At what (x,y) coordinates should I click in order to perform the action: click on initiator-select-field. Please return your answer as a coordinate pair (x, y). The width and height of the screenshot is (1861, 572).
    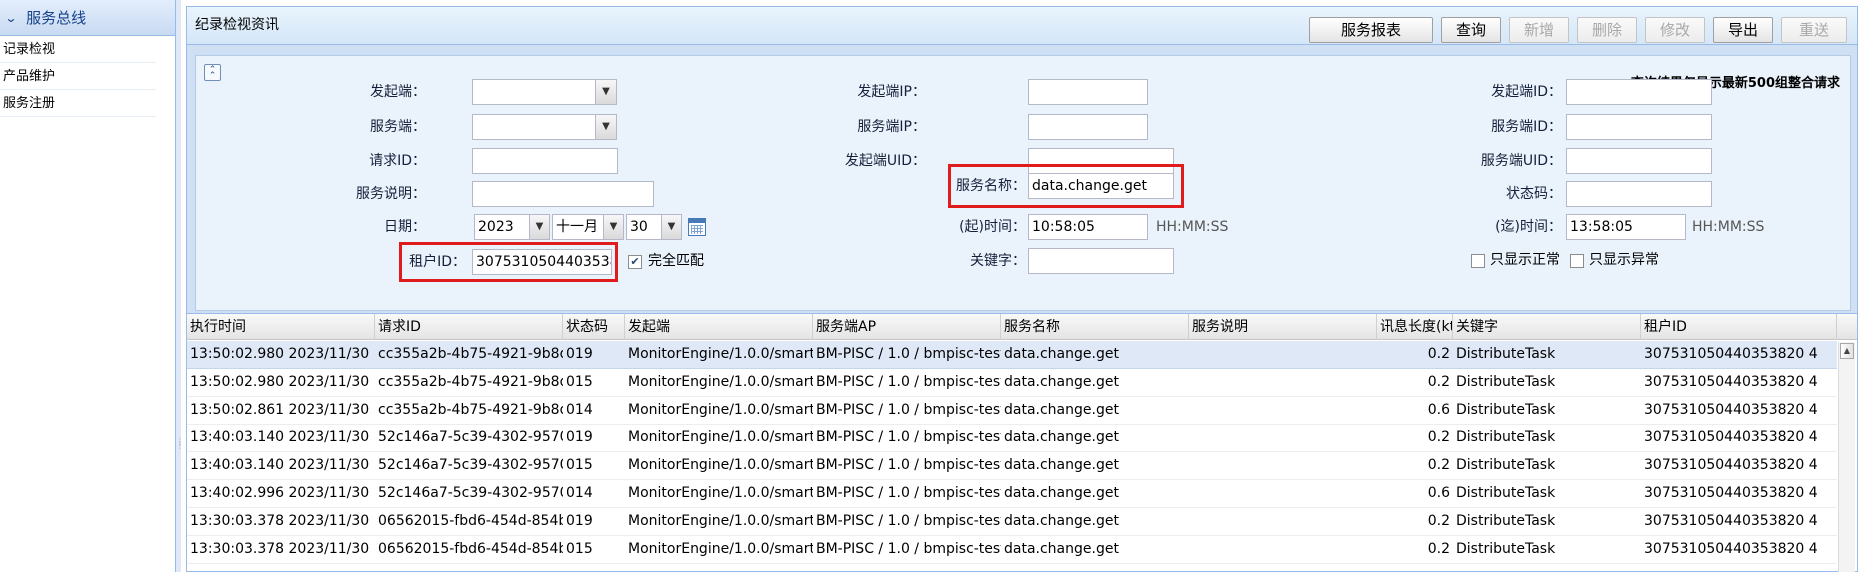
    Looking at the image, I should click on (534, 92).